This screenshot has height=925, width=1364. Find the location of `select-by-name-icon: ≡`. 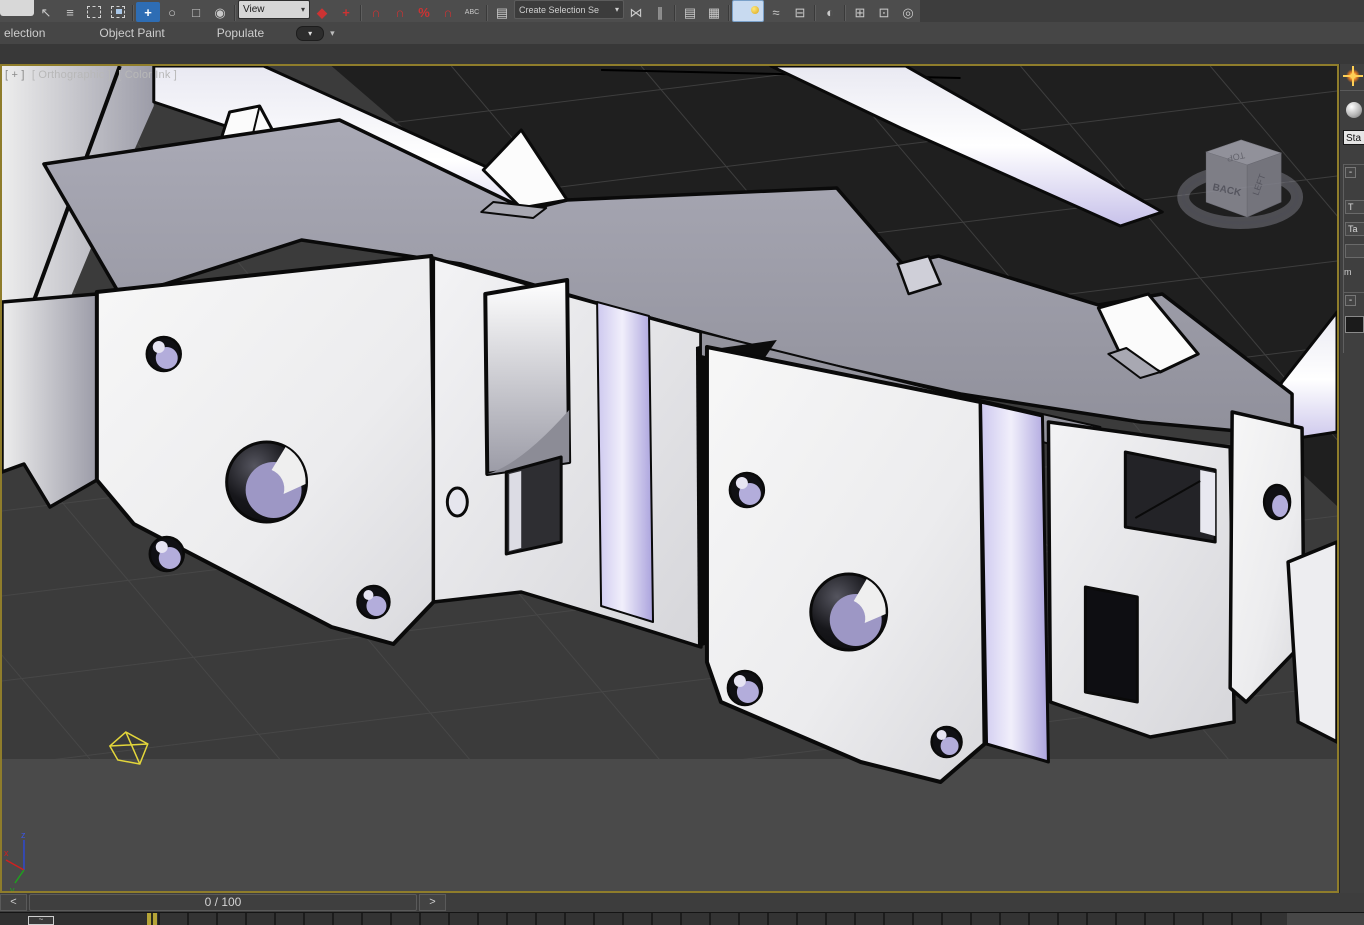

select-by-name-icon: ≡ is located at coordinates (70, 12).